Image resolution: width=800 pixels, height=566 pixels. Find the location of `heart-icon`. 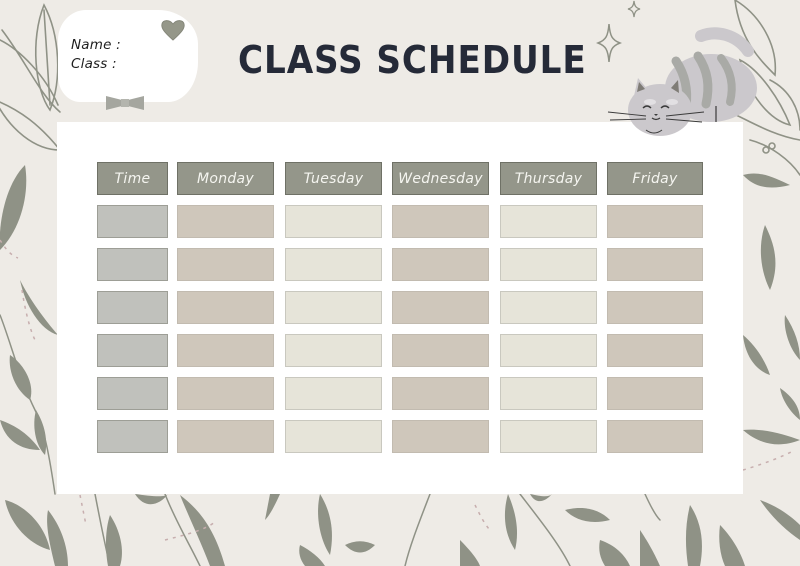

heart-icon is located at coordinates (173, 30).